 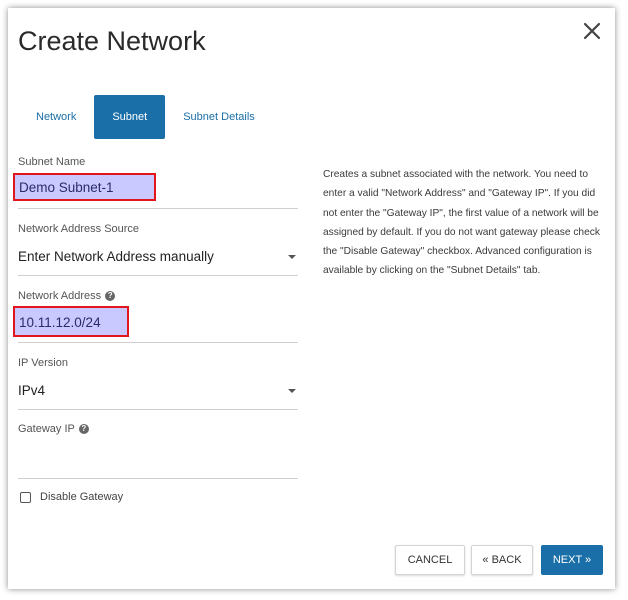 What do you see at coordinates (572, 560) in the screenshot?
I see `next-button: NEXT »` at bounding box center [572, 560].